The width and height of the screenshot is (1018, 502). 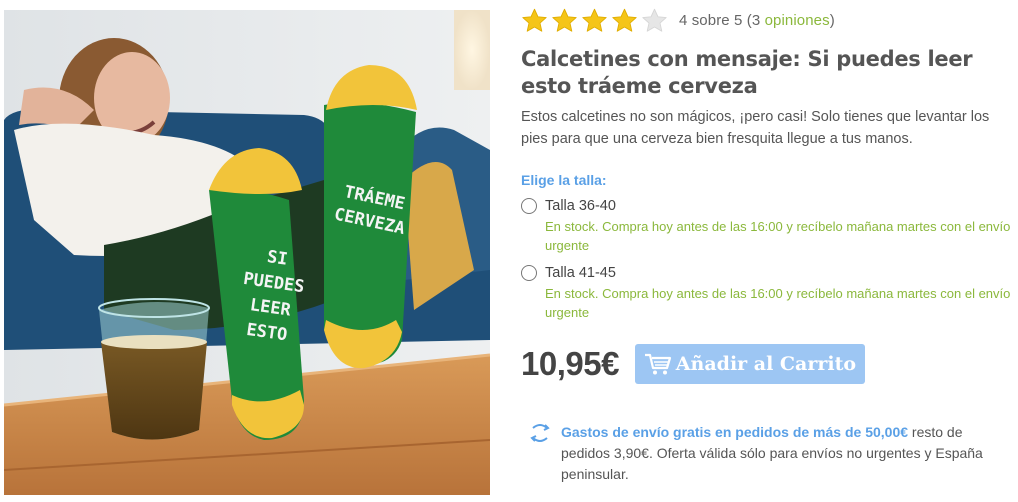 I want to click on price: 10,95€, so click(x=570, y=363).